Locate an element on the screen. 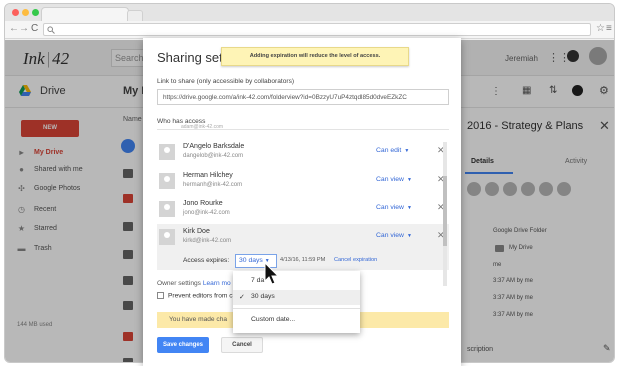  collaborator-name: Jono Rourke is located at coordinates (203, 203).